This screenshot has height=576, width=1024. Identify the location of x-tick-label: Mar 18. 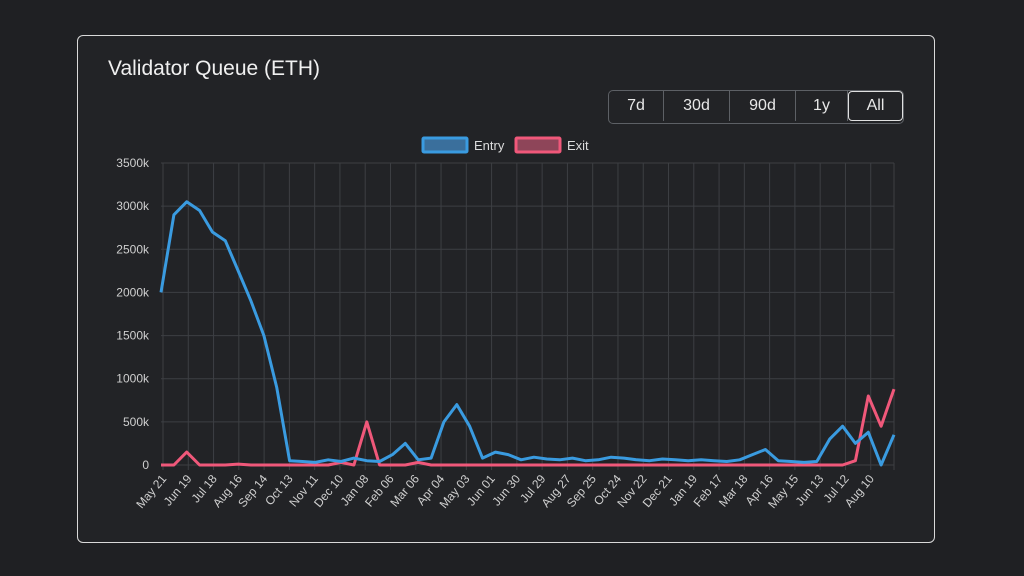
(733, 491).